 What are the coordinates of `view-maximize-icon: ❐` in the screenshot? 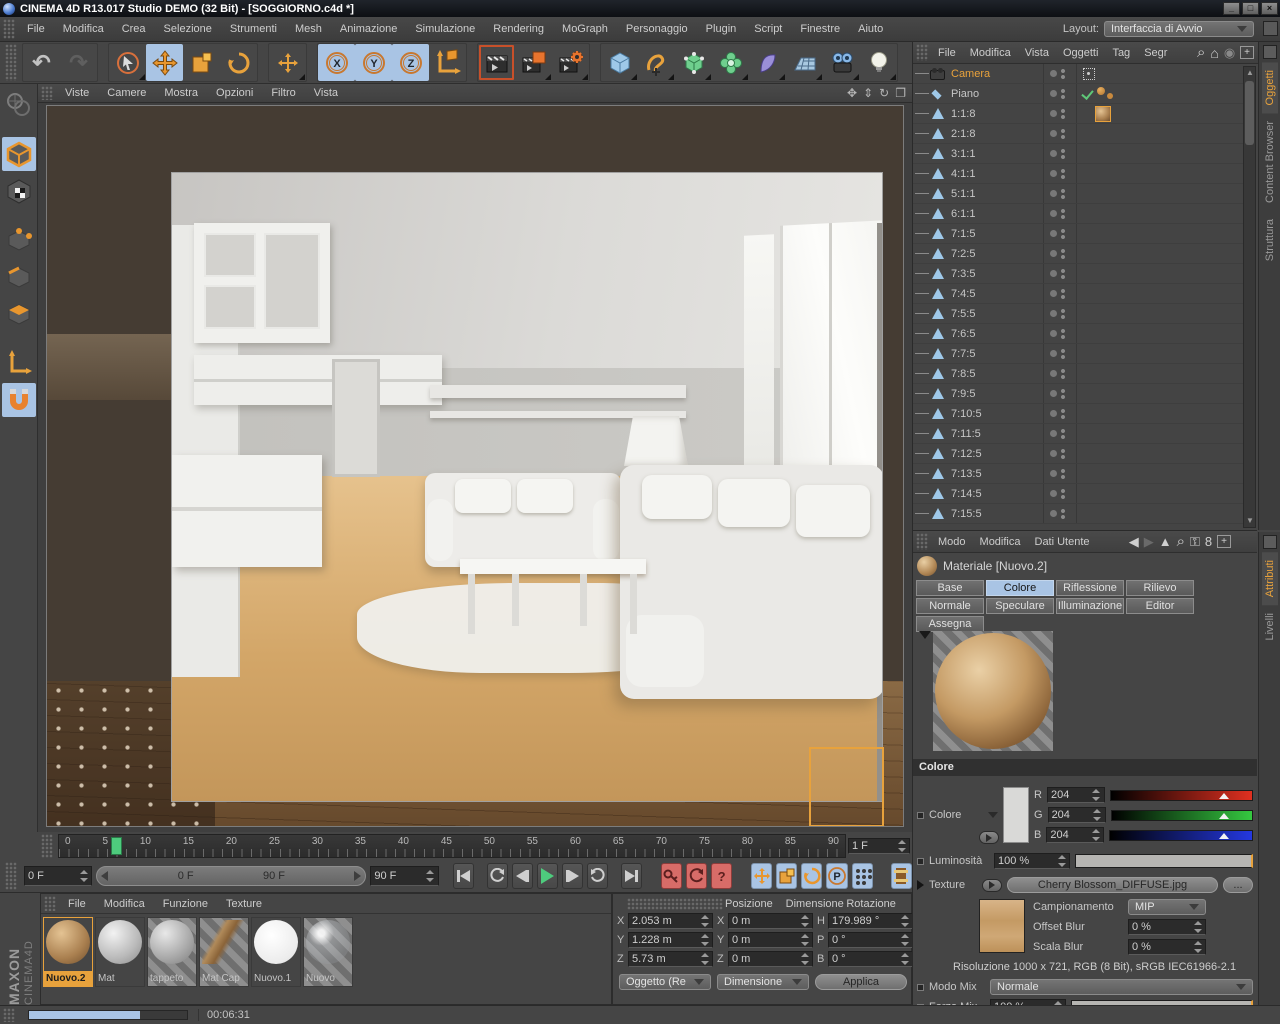 It's located at (900, 93).